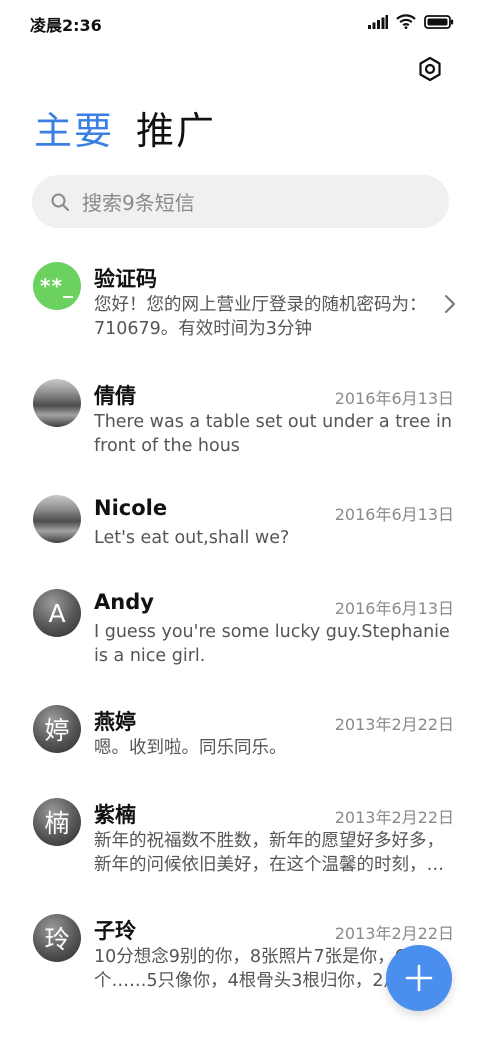  Describe the element at coordinates (378, 21) in the screenshot. I see `signal-icon` at that location.